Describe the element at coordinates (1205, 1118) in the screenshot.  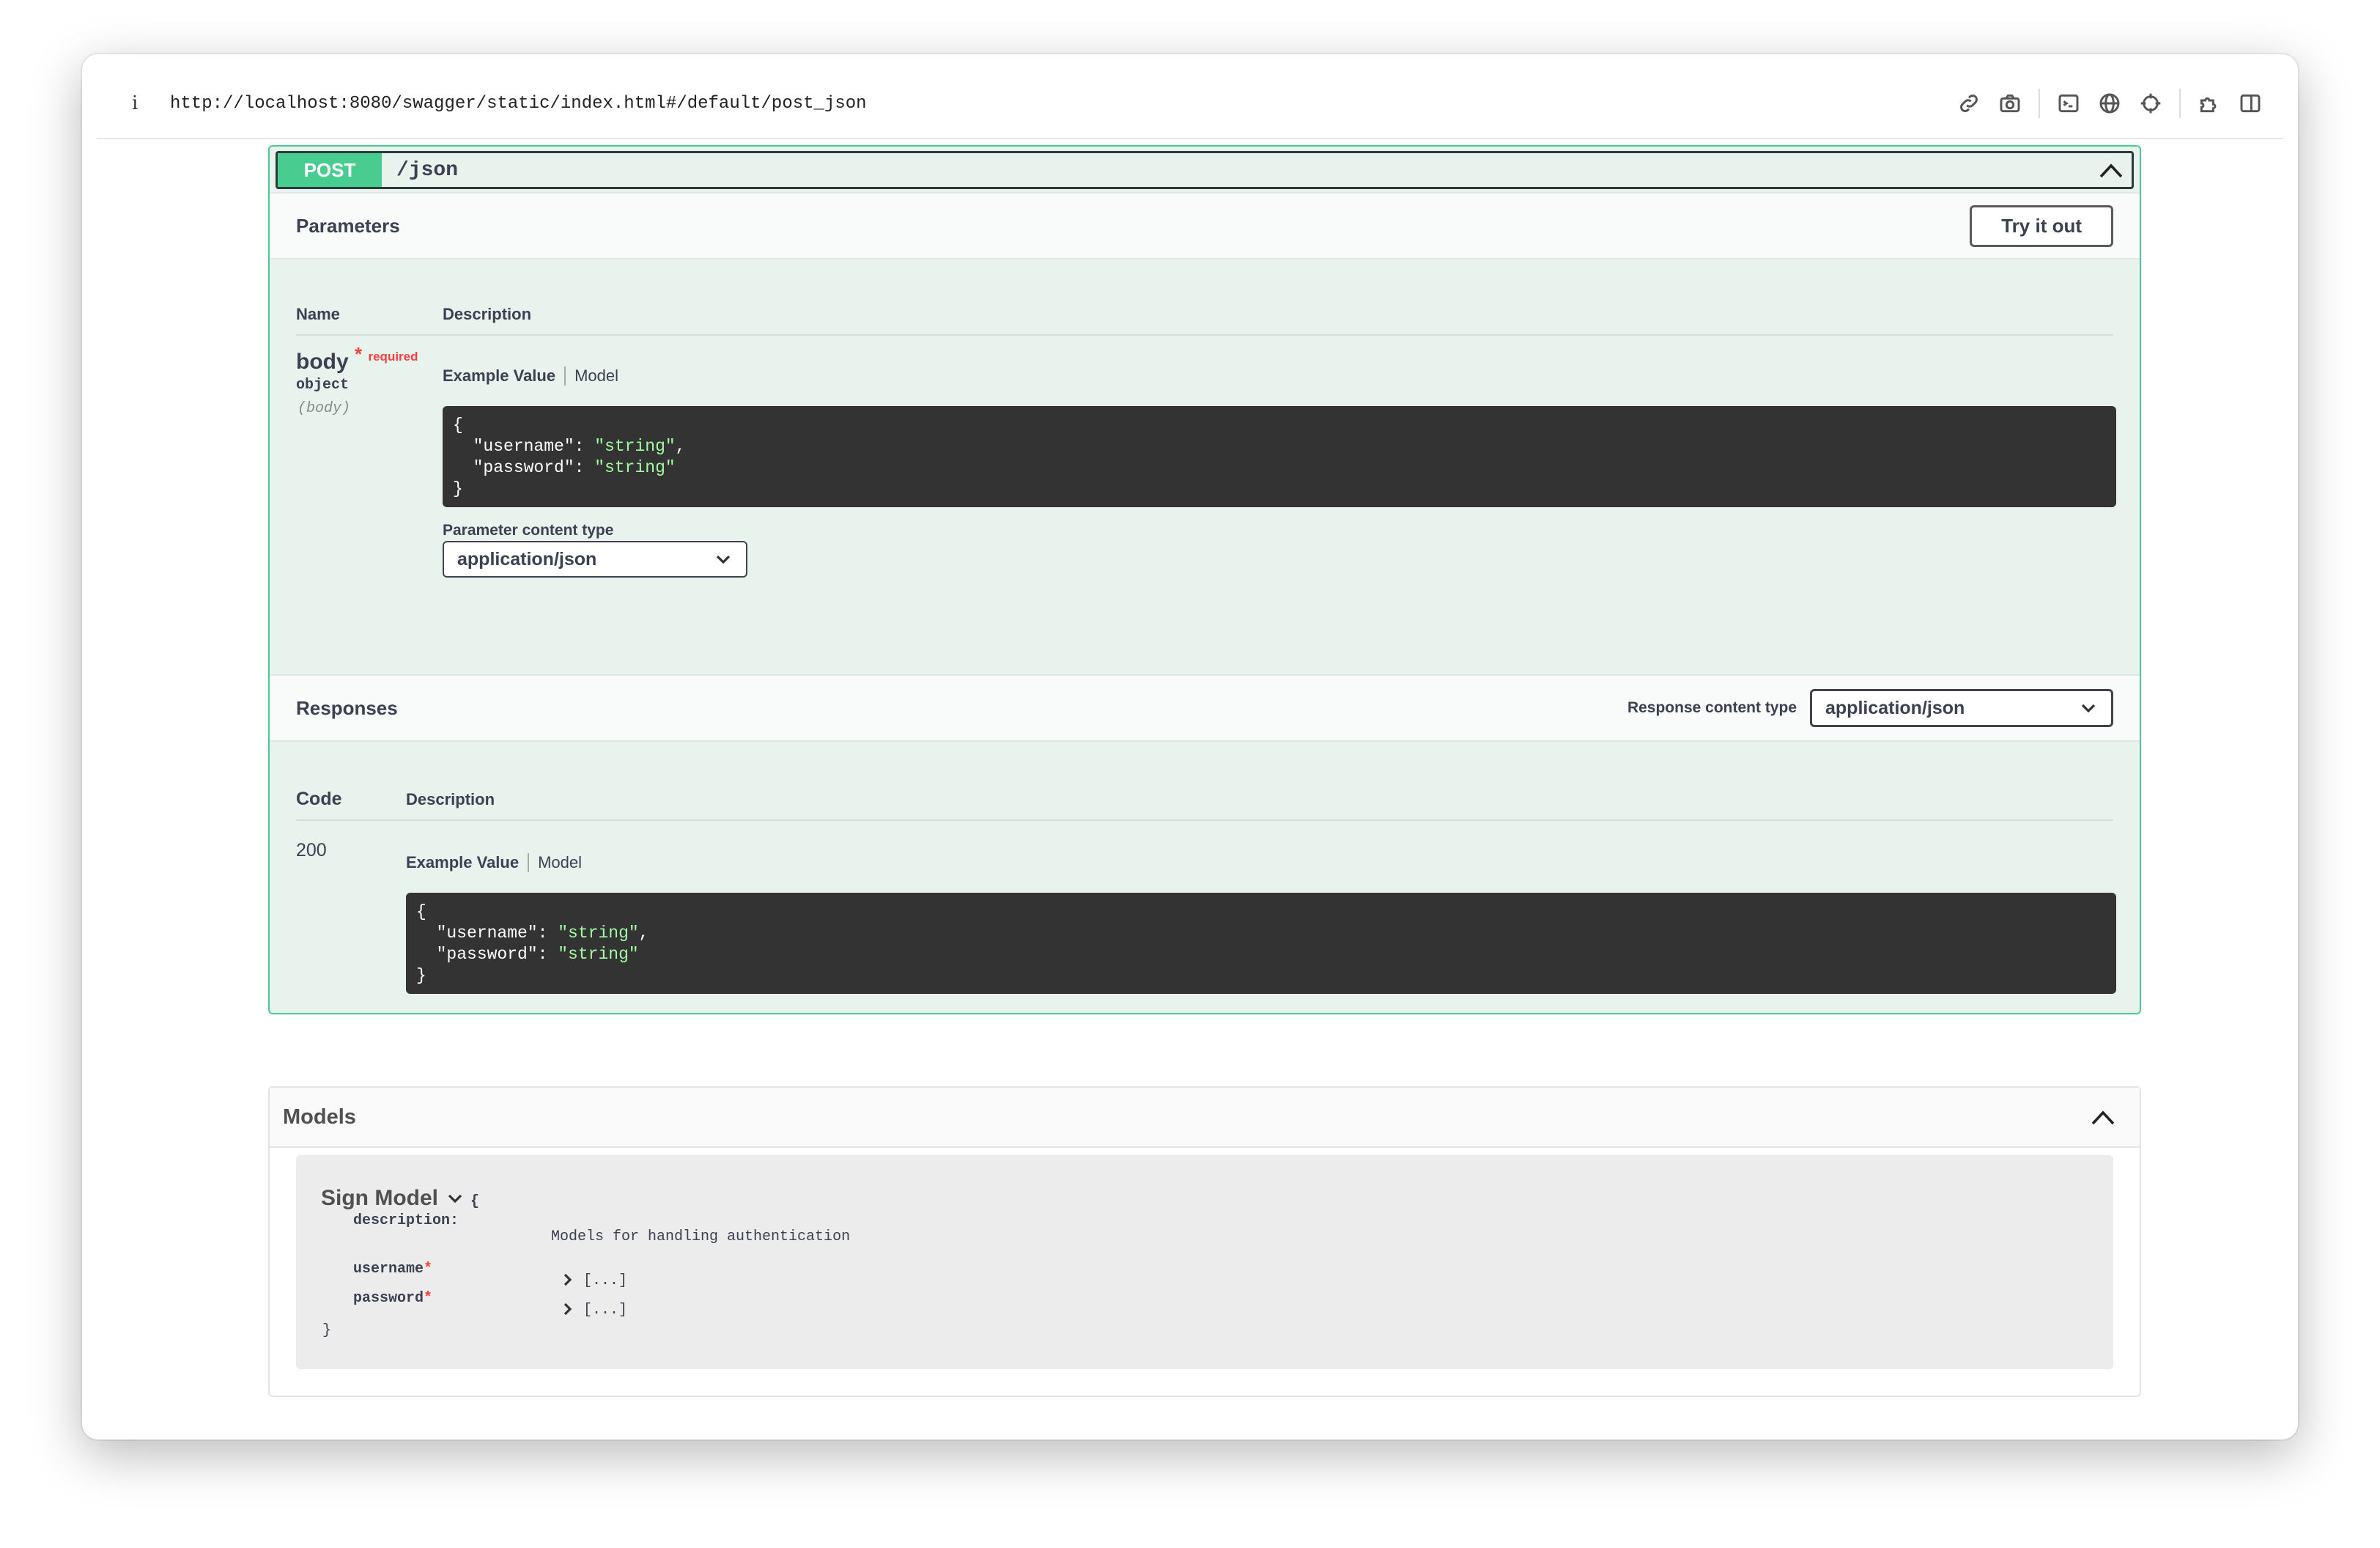
I see `models-header: Models` at that location.